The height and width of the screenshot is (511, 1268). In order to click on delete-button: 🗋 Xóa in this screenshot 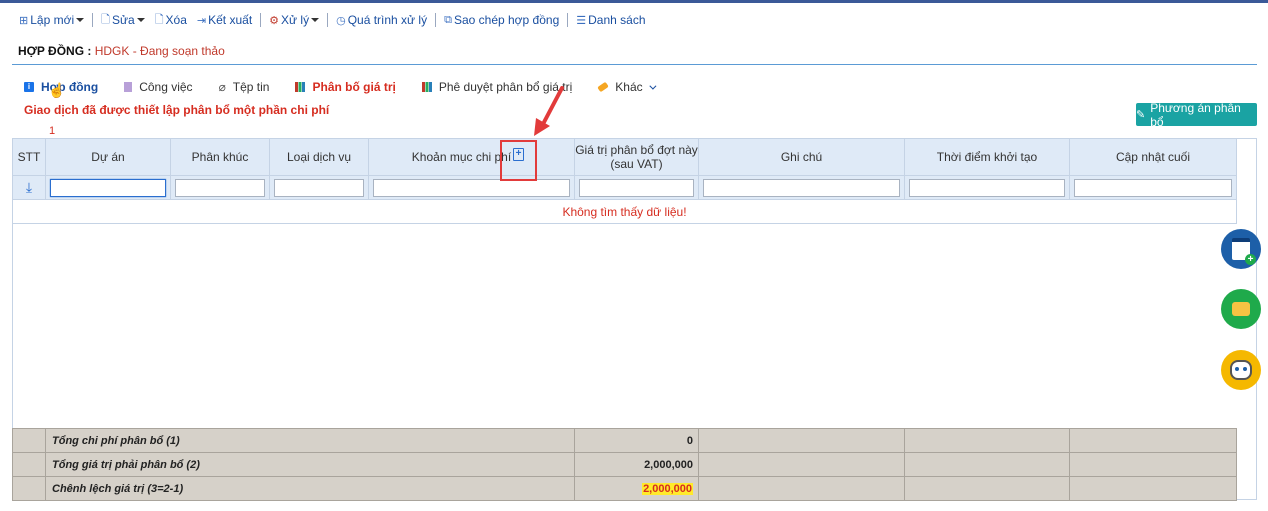, I will do `click(171, 20)`.